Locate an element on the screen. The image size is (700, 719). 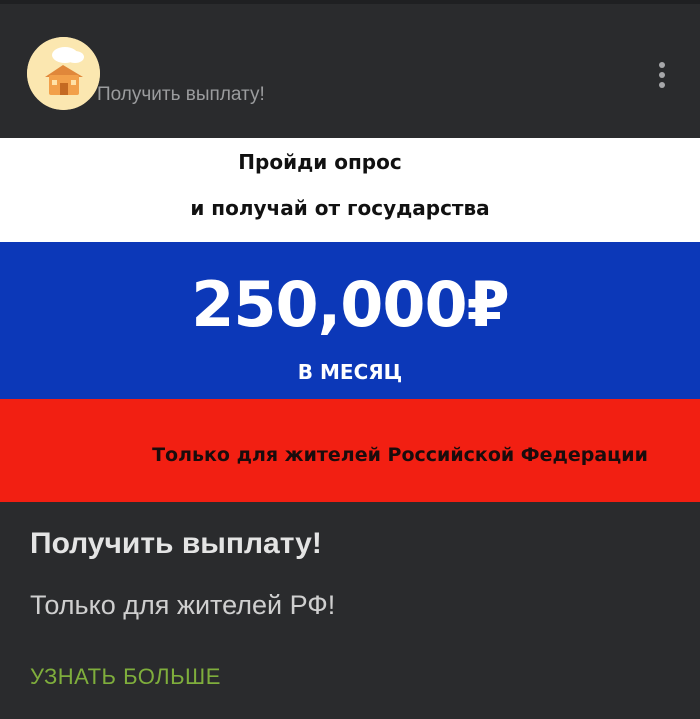
banner-amount: 250,000₽ is located at coordinates (350, 304).